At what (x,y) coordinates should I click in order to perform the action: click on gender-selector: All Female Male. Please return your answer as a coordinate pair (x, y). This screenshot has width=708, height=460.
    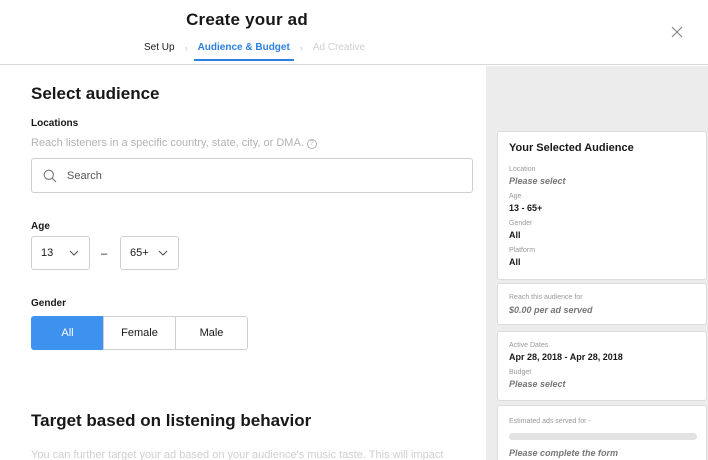
    Looking at the image, I should click on (139, 333).